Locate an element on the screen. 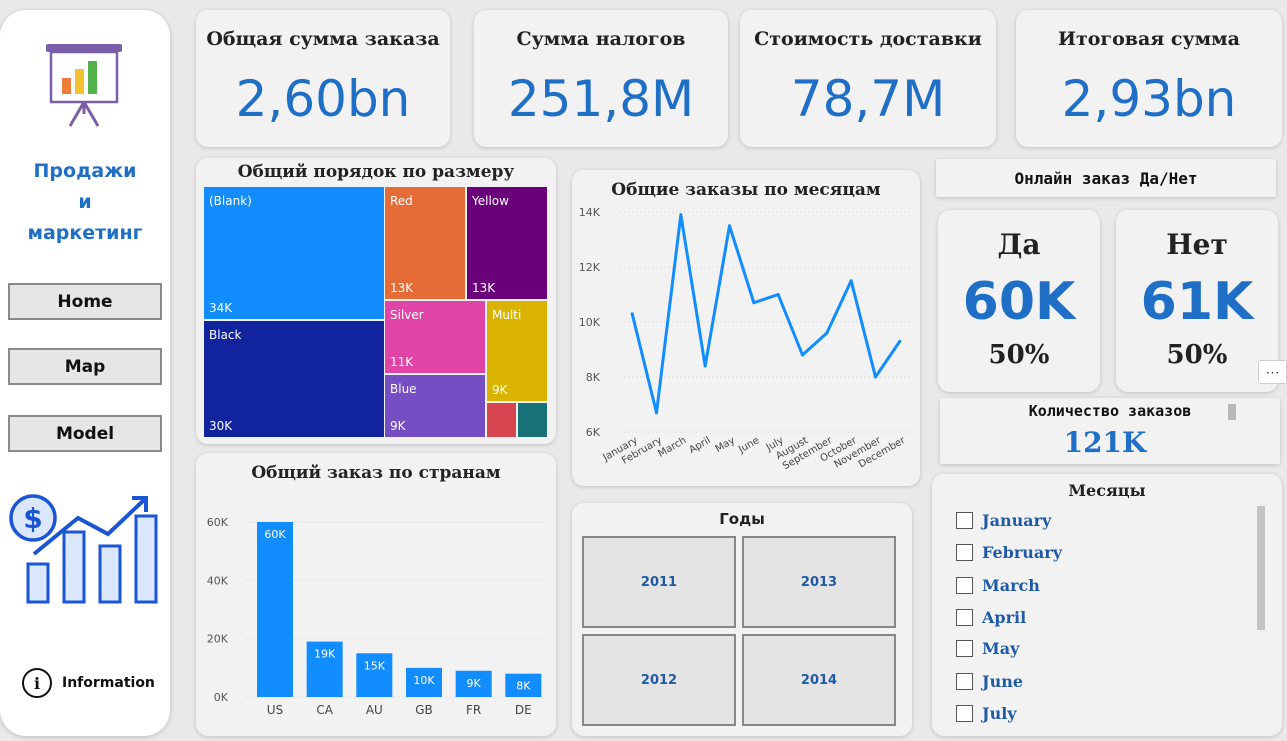 This screenshot has height=741, width=1287. scroll-handle is located at coordinates (1232, 412).